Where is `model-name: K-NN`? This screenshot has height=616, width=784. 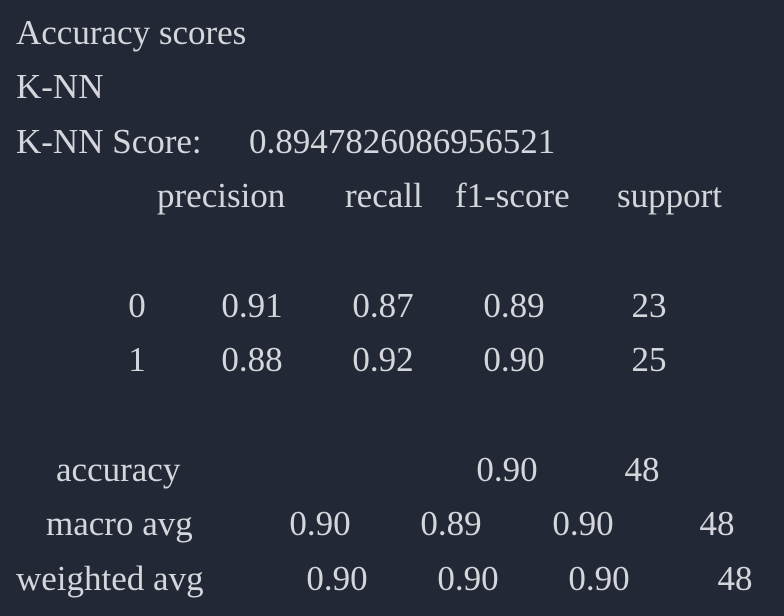
model-name: K-NN is located at coordinates (60, 86).